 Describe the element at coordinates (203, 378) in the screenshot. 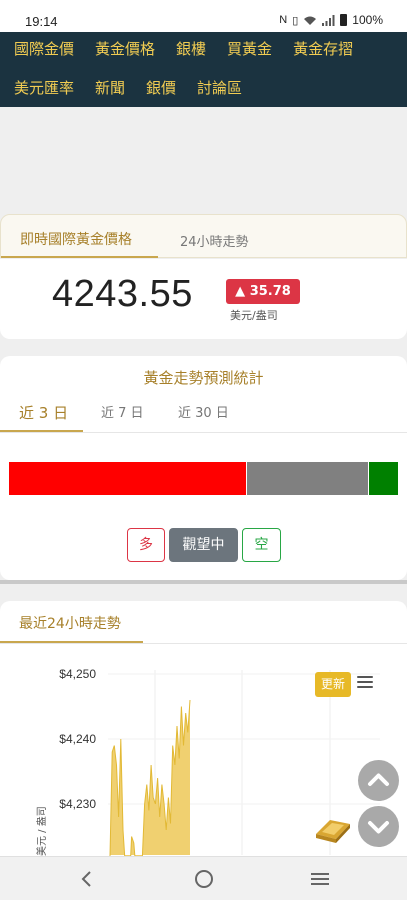

I see `forecast-title: 黃金走勢預測統計` at that location.